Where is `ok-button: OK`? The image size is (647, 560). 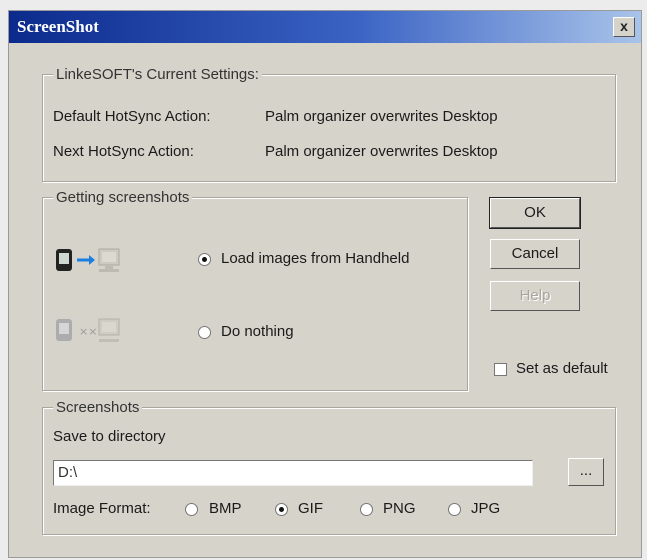 ok-button: OK is located at coordinates (535, 213).